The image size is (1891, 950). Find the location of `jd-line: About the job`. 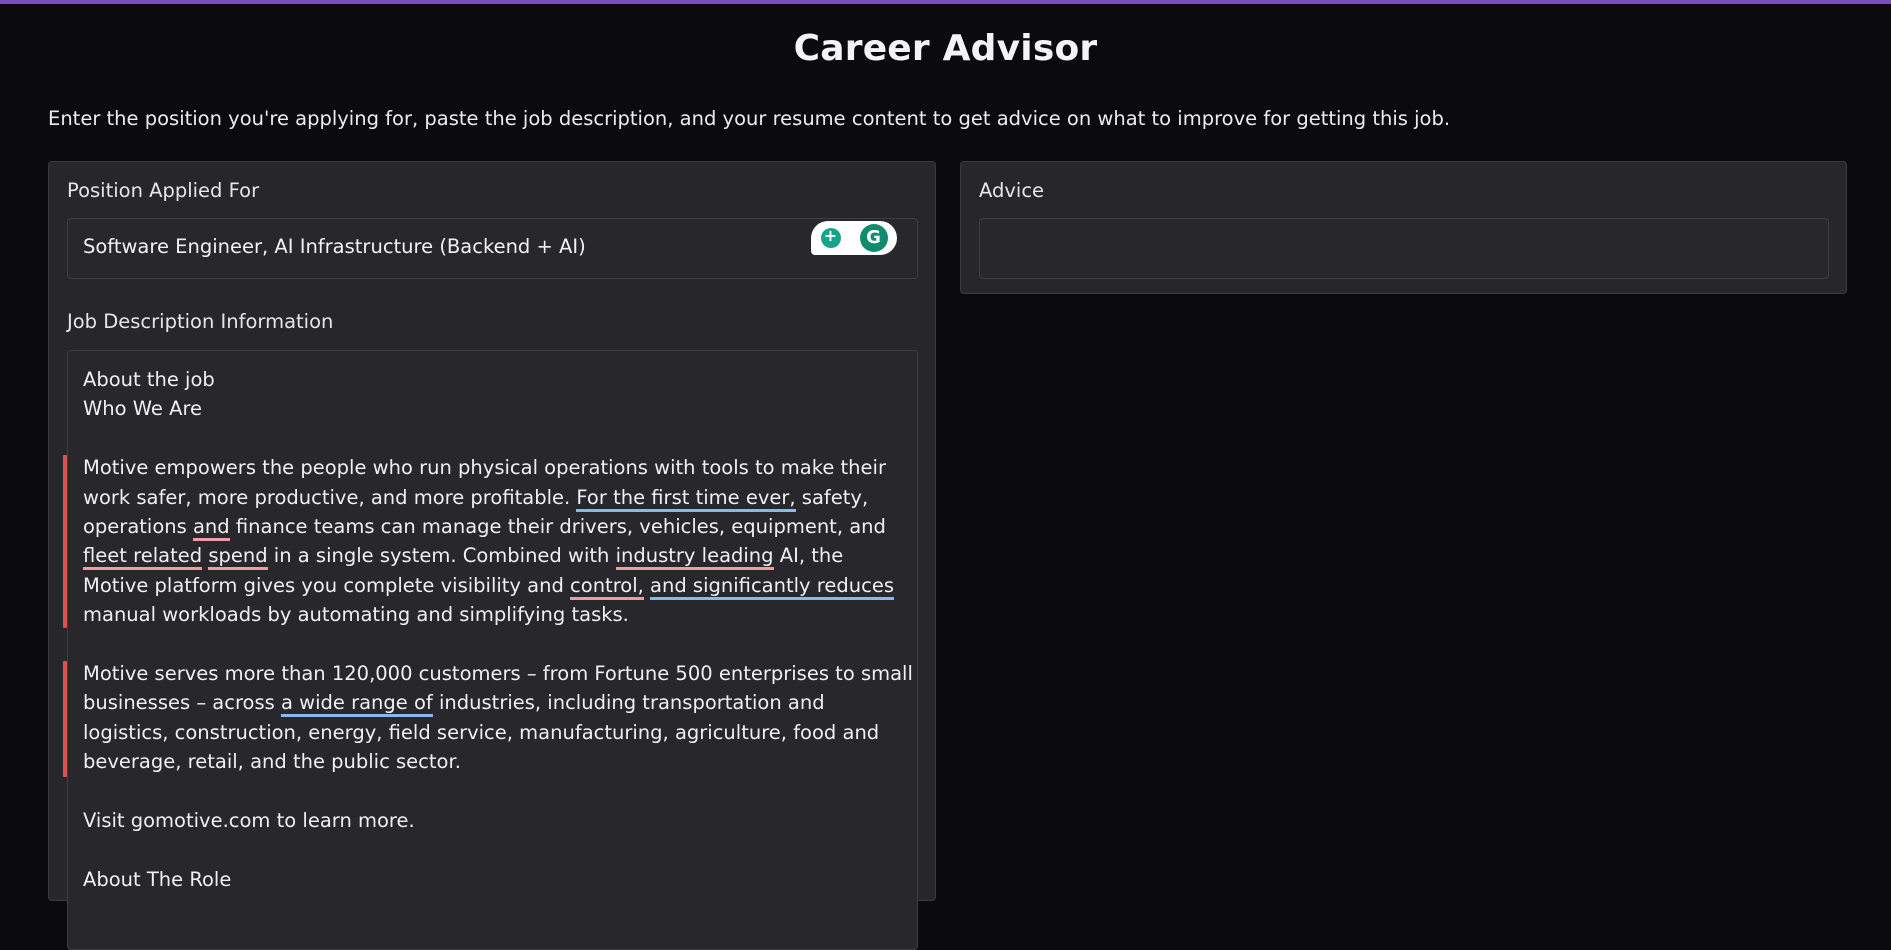

jd-line: About the job is located at coordinates (149, 379).